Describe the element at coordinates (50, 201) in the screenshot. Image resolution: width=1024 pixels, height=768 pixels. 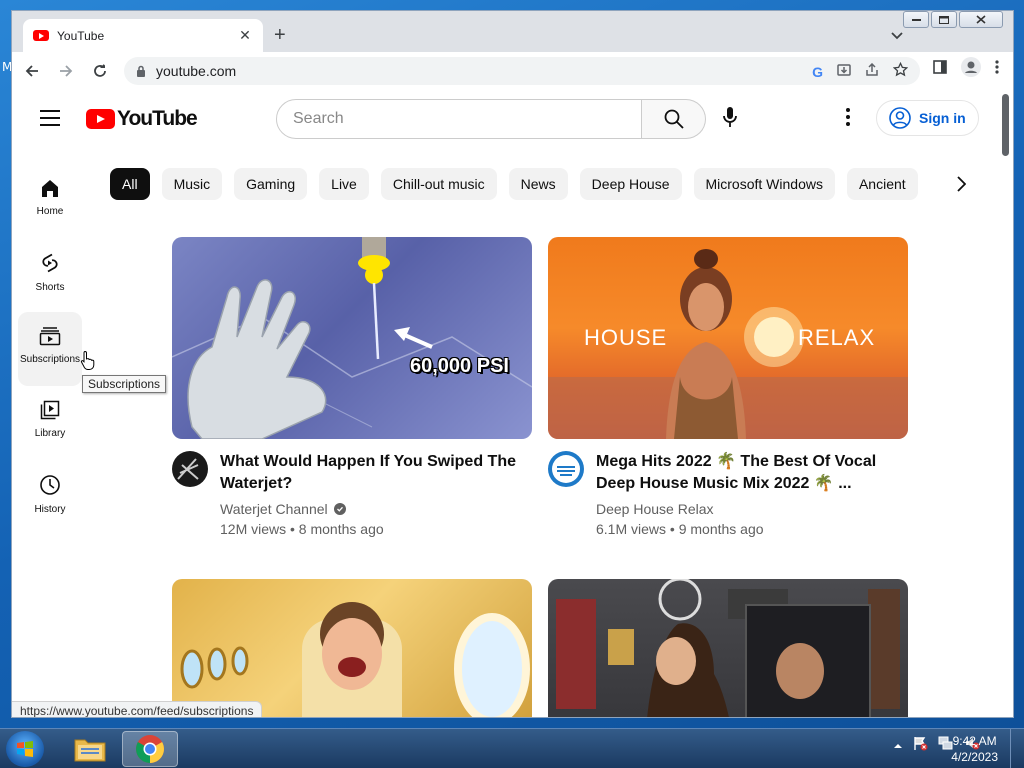
I see `sidebar-item-home: Home` at that location.